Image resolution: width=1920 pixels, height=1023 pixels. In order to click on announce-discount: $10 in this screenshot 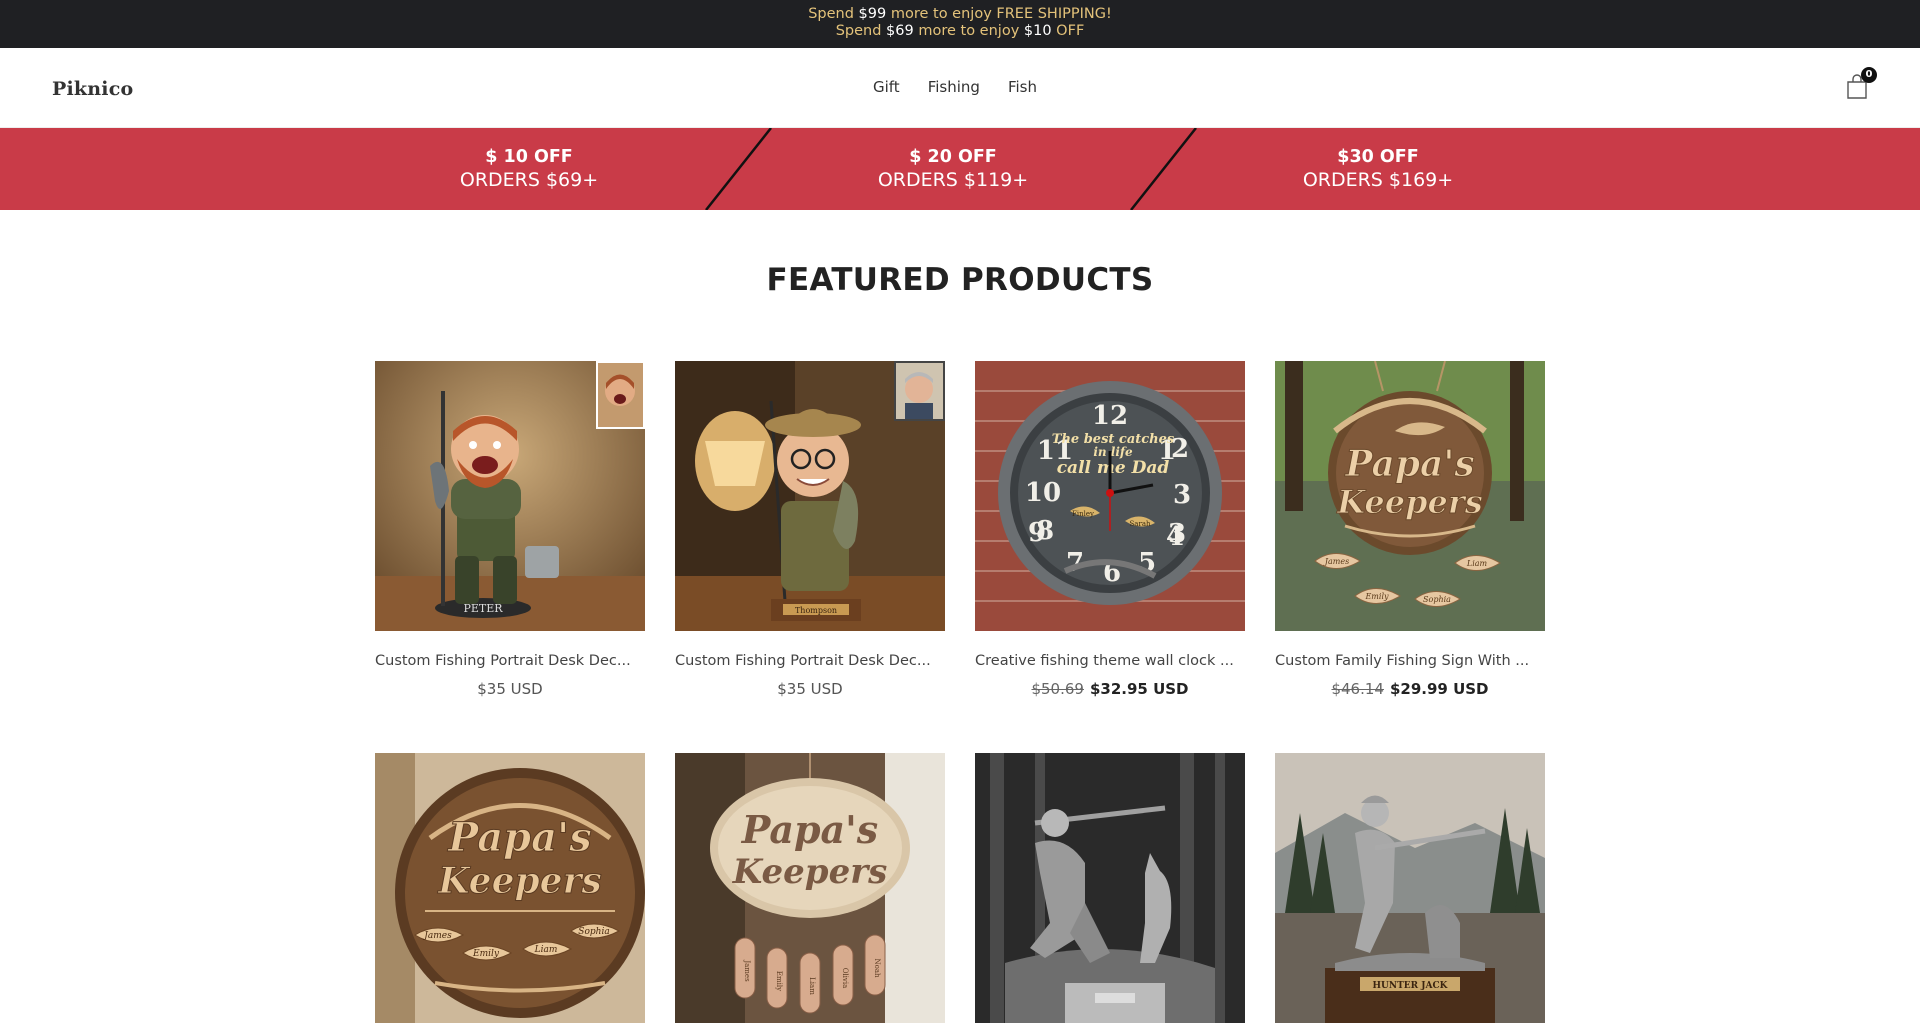, I will do `click(1037, 31)`.